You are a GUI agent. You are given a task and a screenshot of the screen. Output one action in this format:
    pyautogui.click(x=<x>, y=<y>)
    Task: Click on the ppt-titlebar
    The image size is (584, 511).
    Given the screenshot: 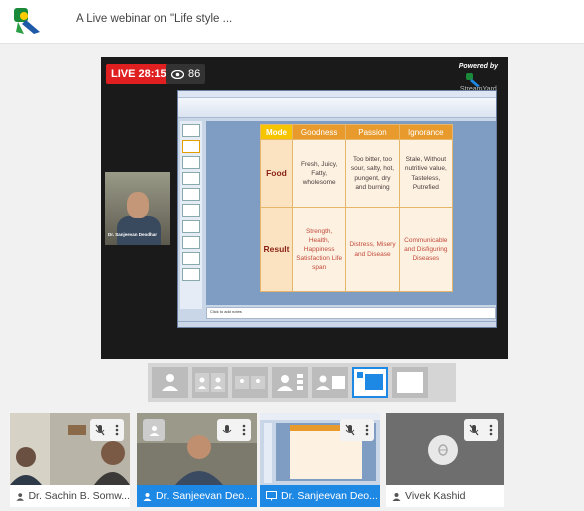 What is the action you would take?
    pyautogui.click(x=337, y=94)
    